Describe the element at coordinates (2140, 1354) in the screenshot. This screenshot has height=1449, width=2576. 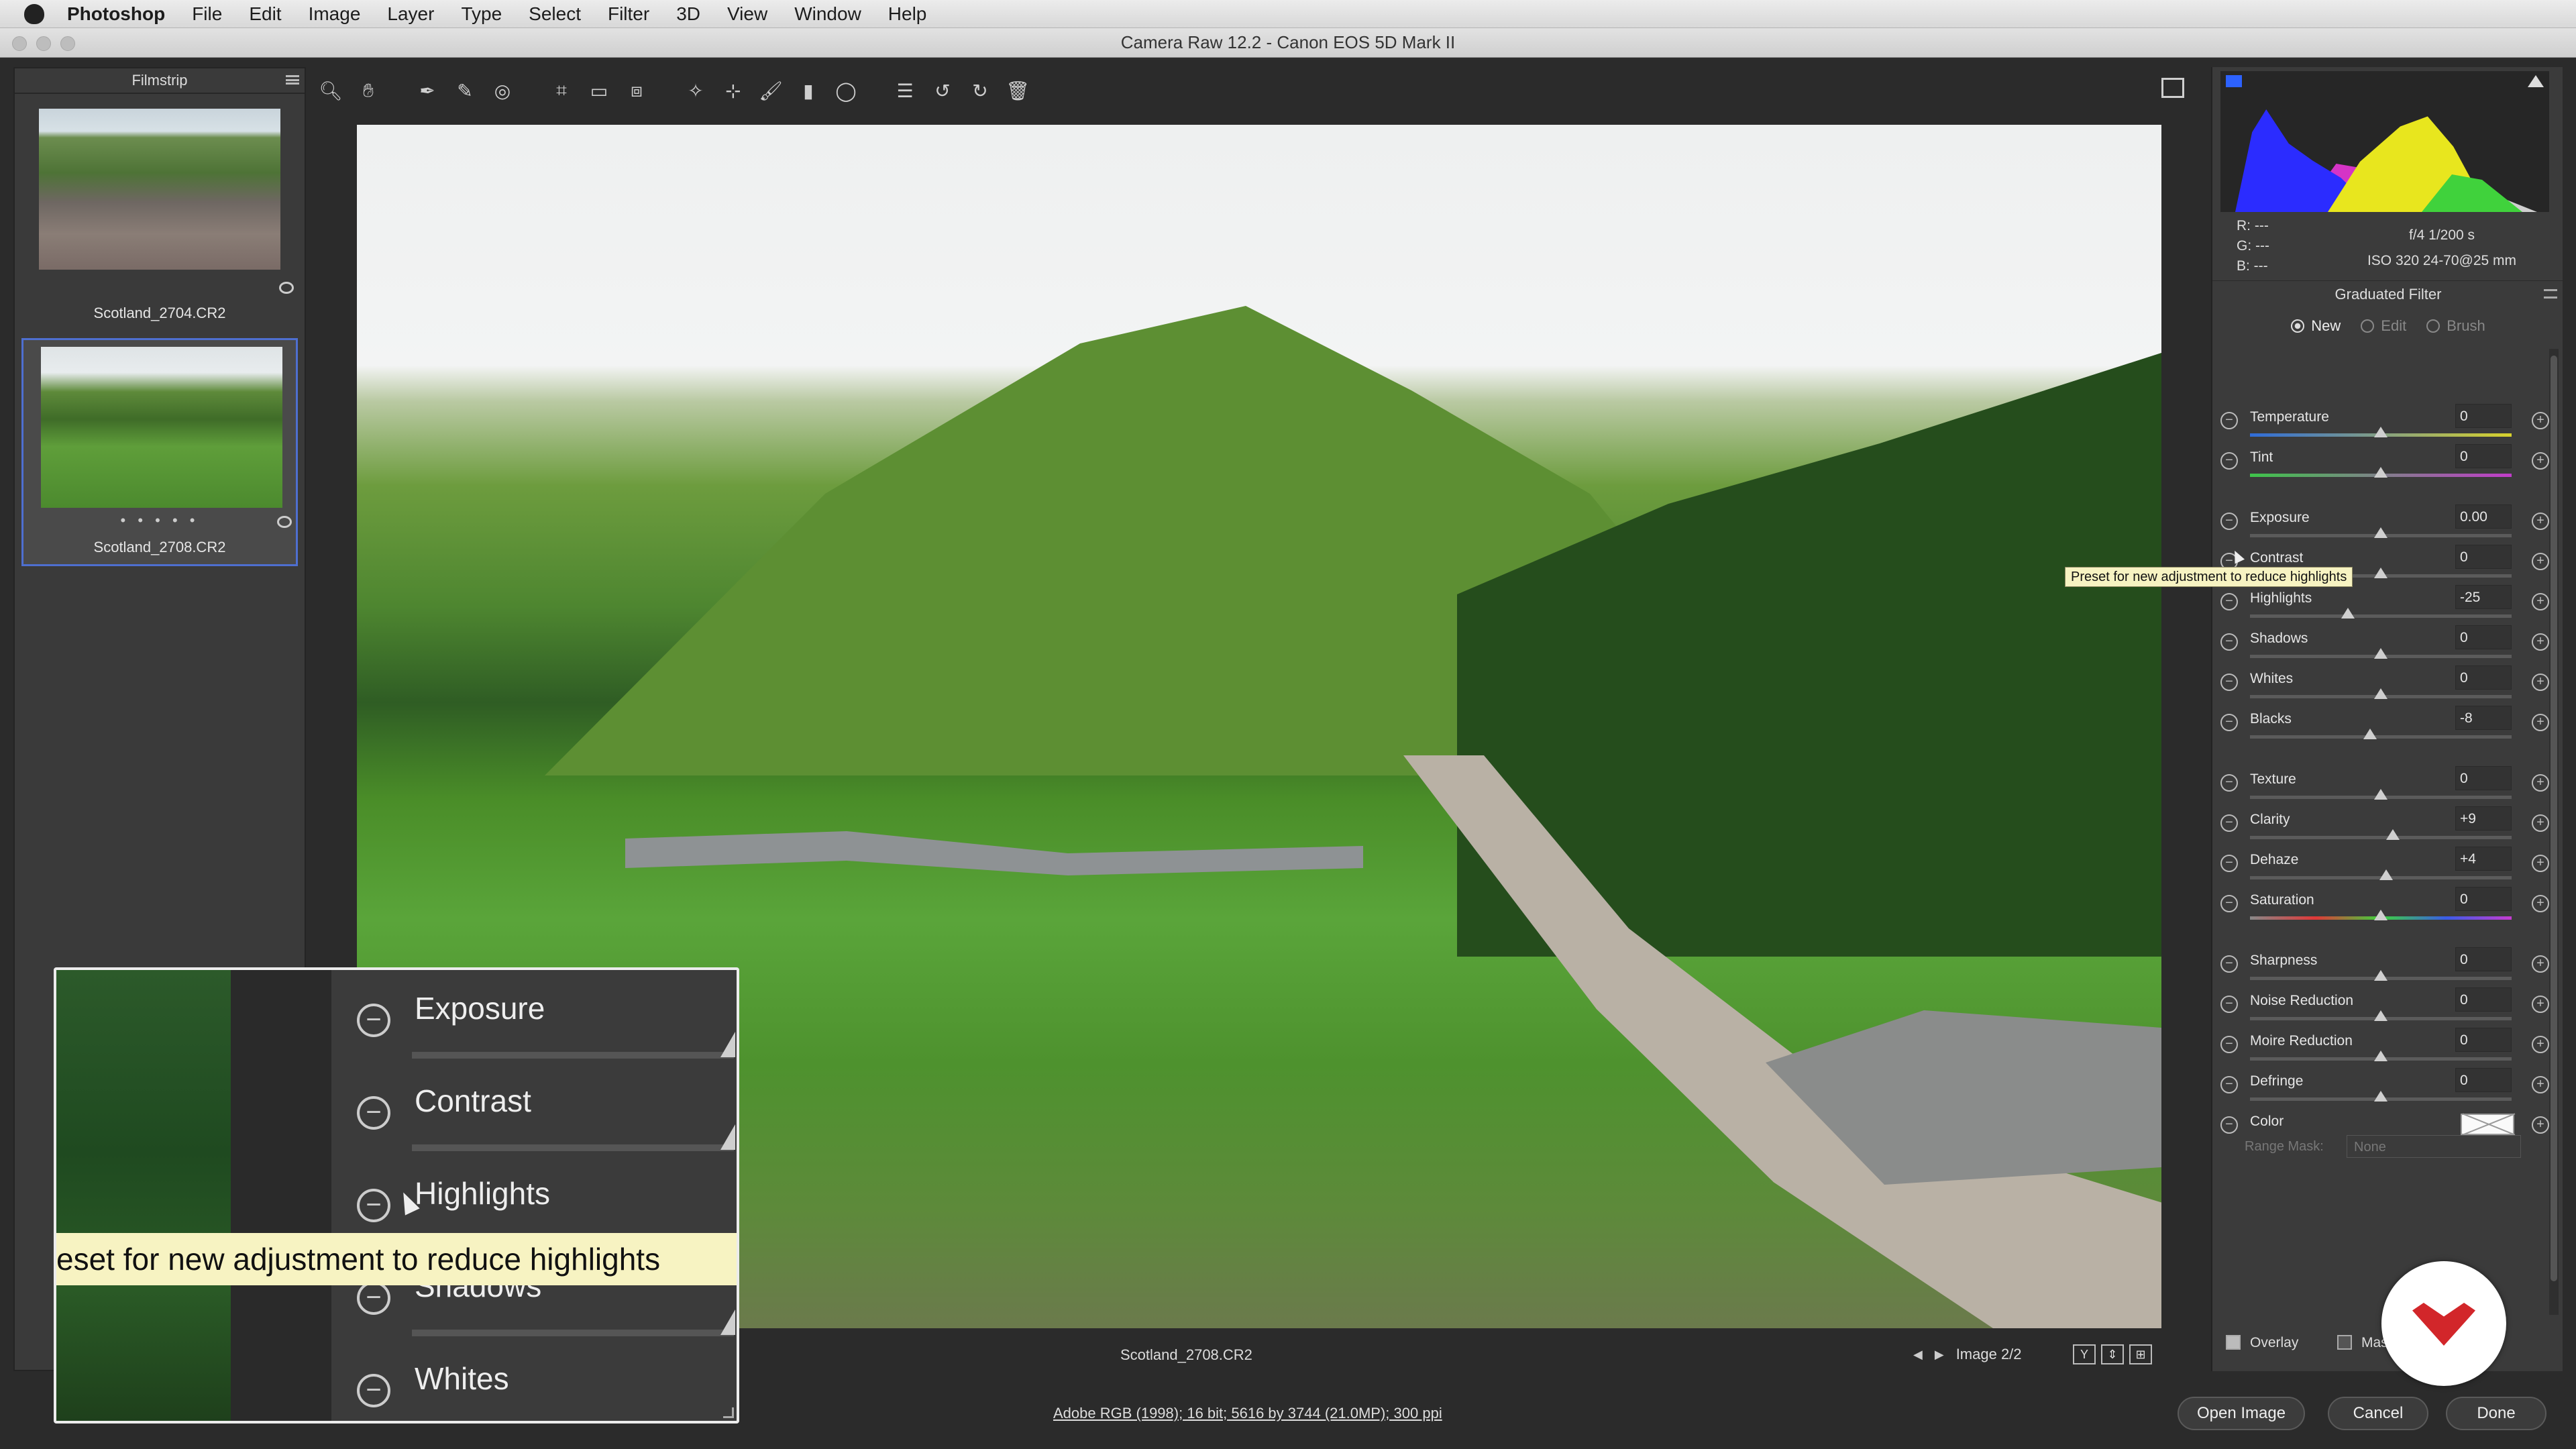
I see `copy-settings-button: ⊞` at that location.